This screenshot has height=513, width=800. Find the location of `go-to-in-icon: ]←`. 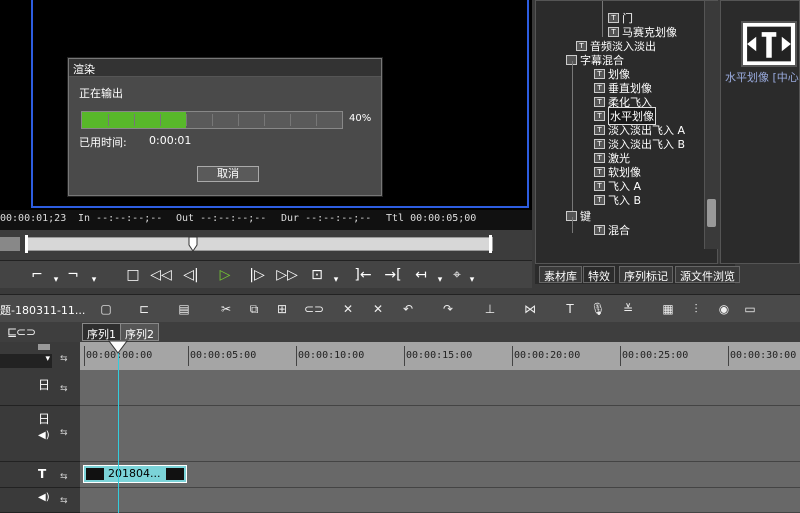

go-to-in-icon: ]← is located at coordinates (363, 275).